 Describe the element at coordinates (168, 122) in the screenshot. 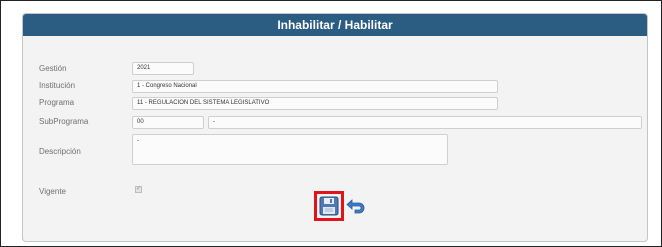

I see `subprograma-code-field: 00` at that location.